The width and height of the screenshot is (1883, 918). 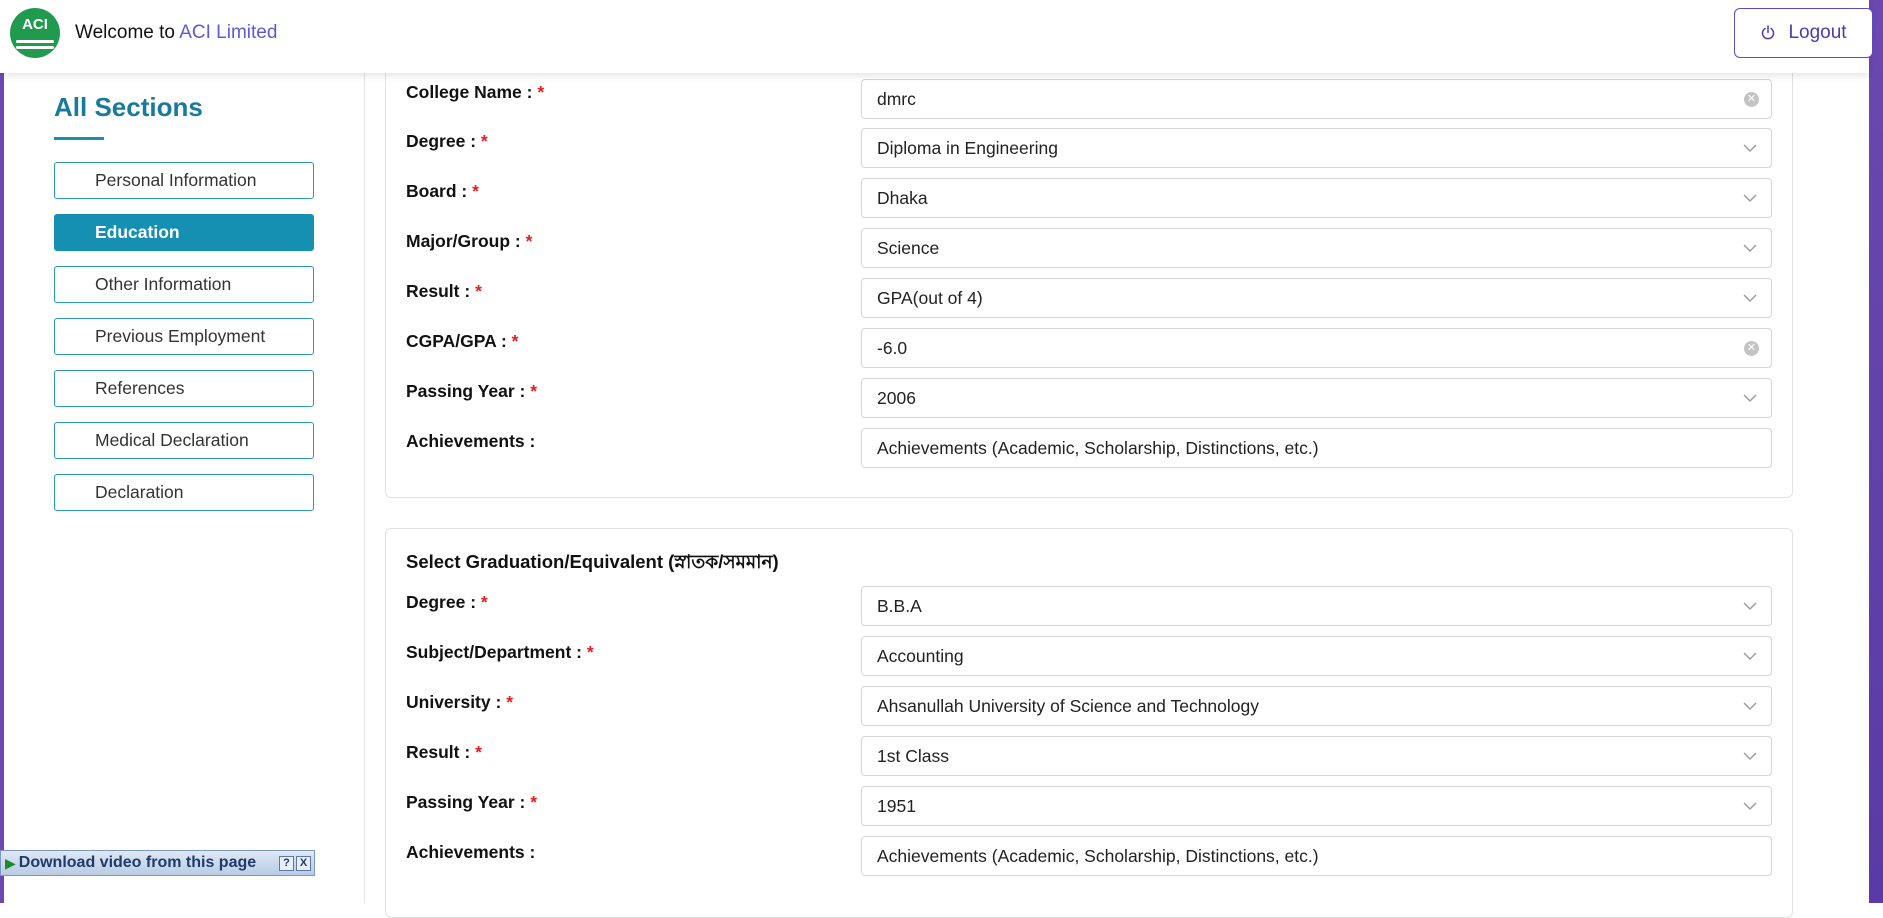 What do you see at coordinates (2, 485) in the screenshot?
I see `page-edge-left` at bounding box center [2, 485].